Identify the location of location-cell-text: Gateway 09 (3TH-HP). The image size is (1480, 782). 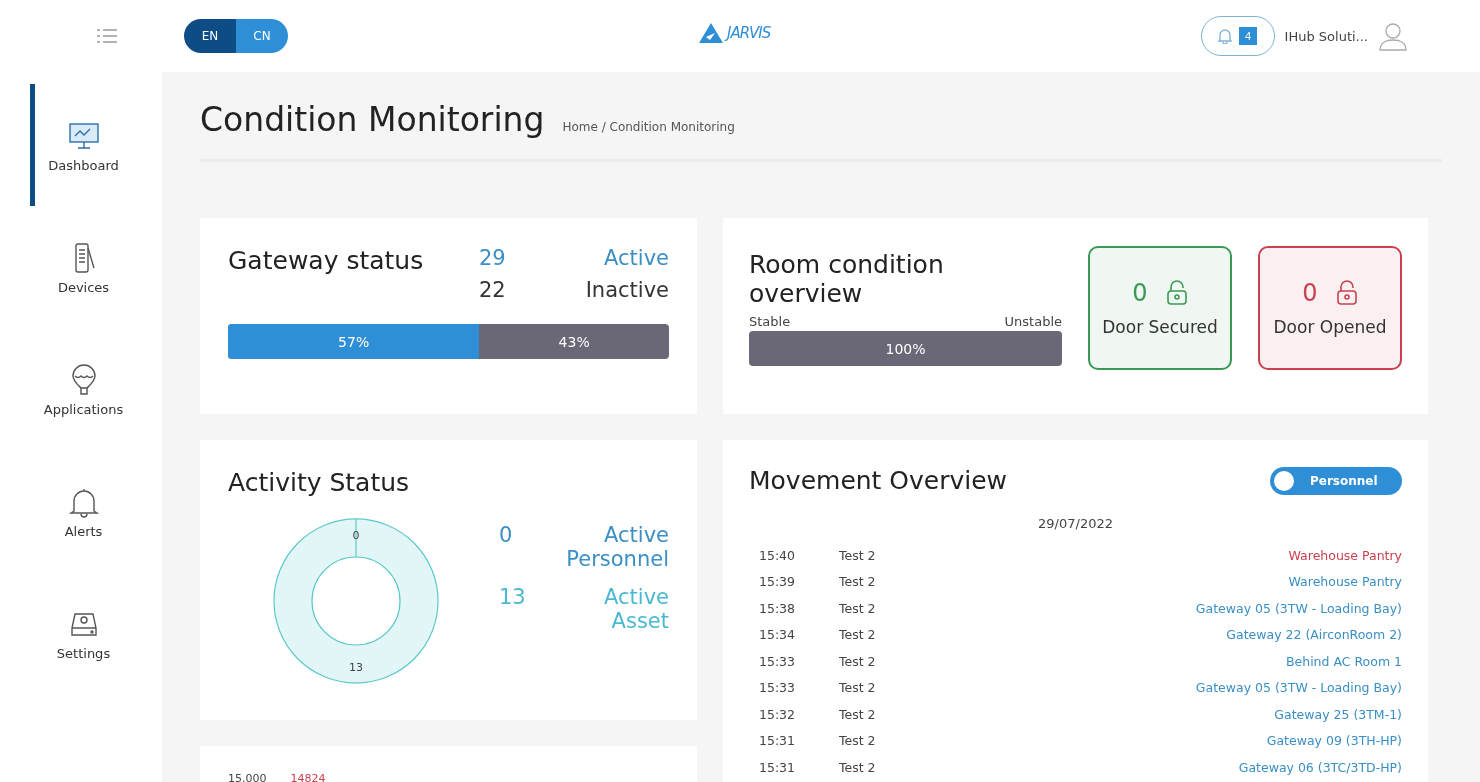
(1333, 741).